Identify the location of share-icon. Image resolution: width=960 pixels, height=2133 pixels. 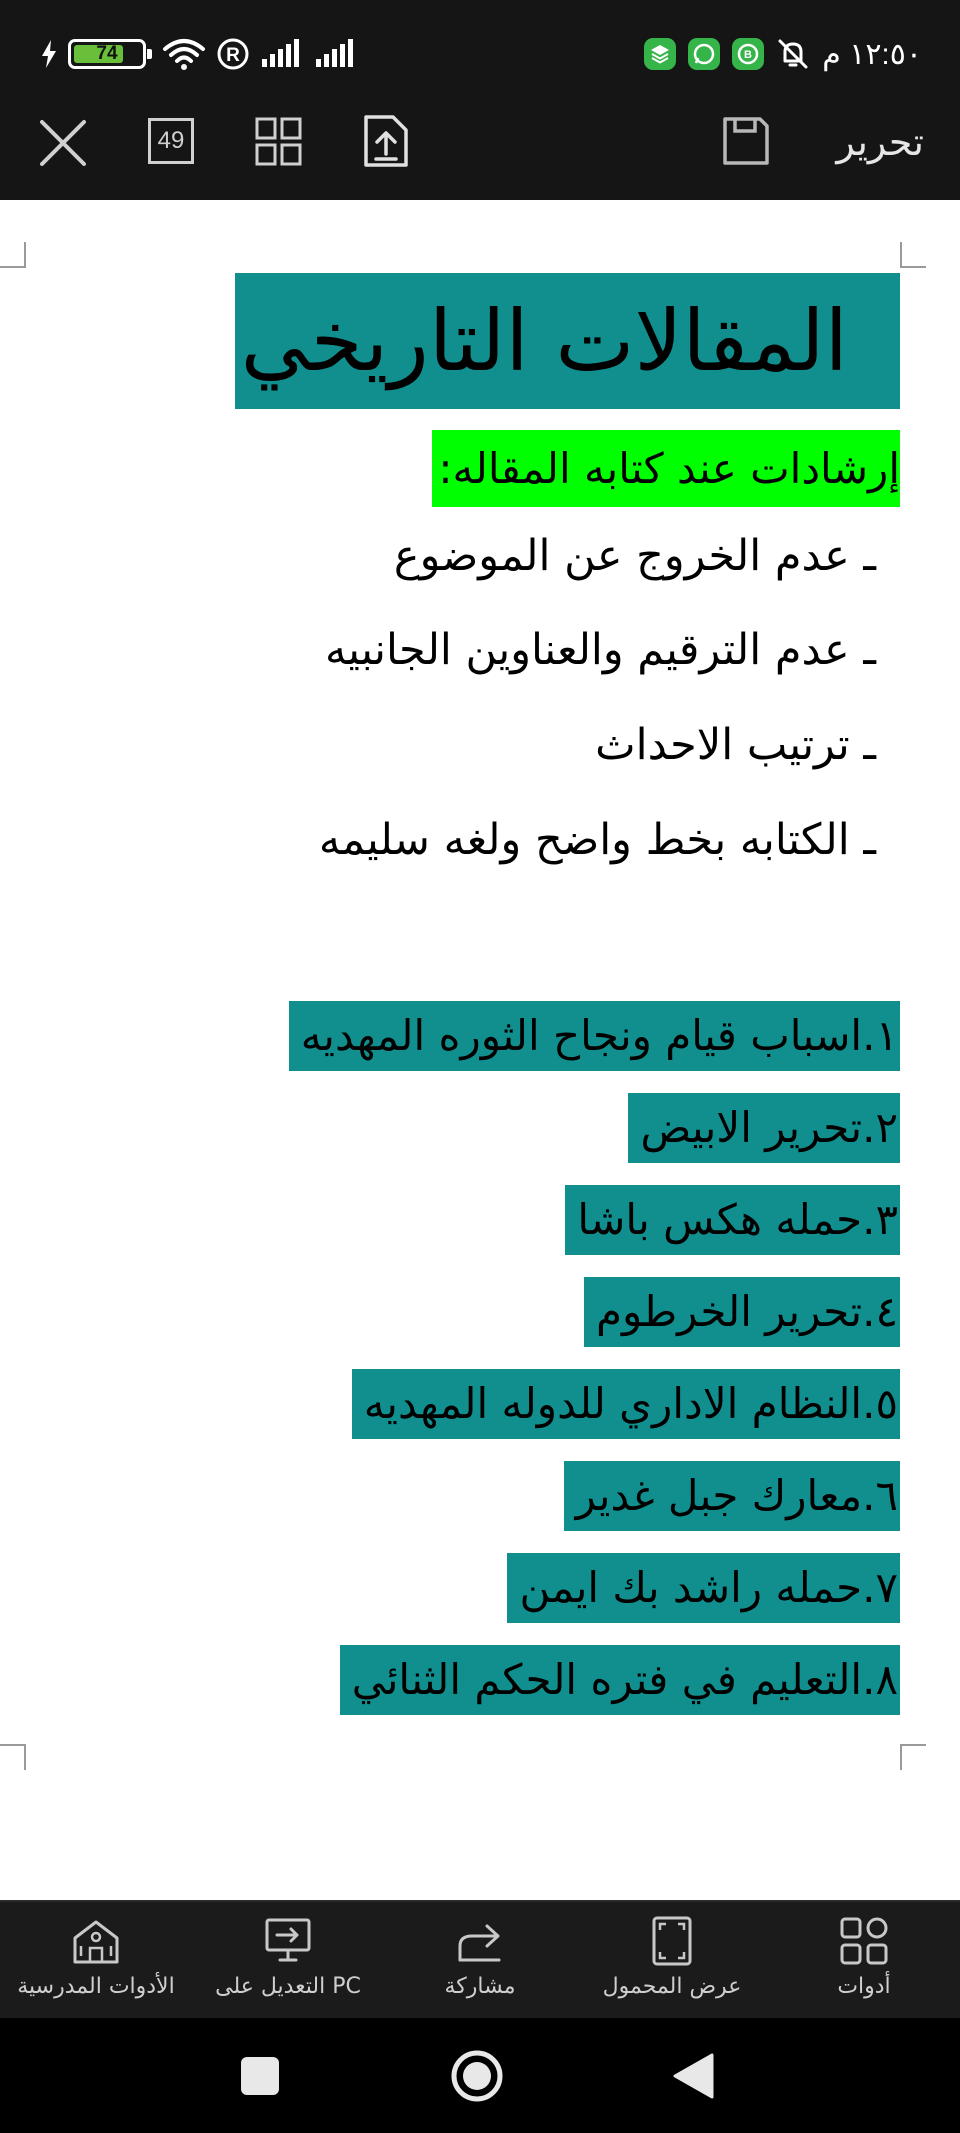
(479, 1943).